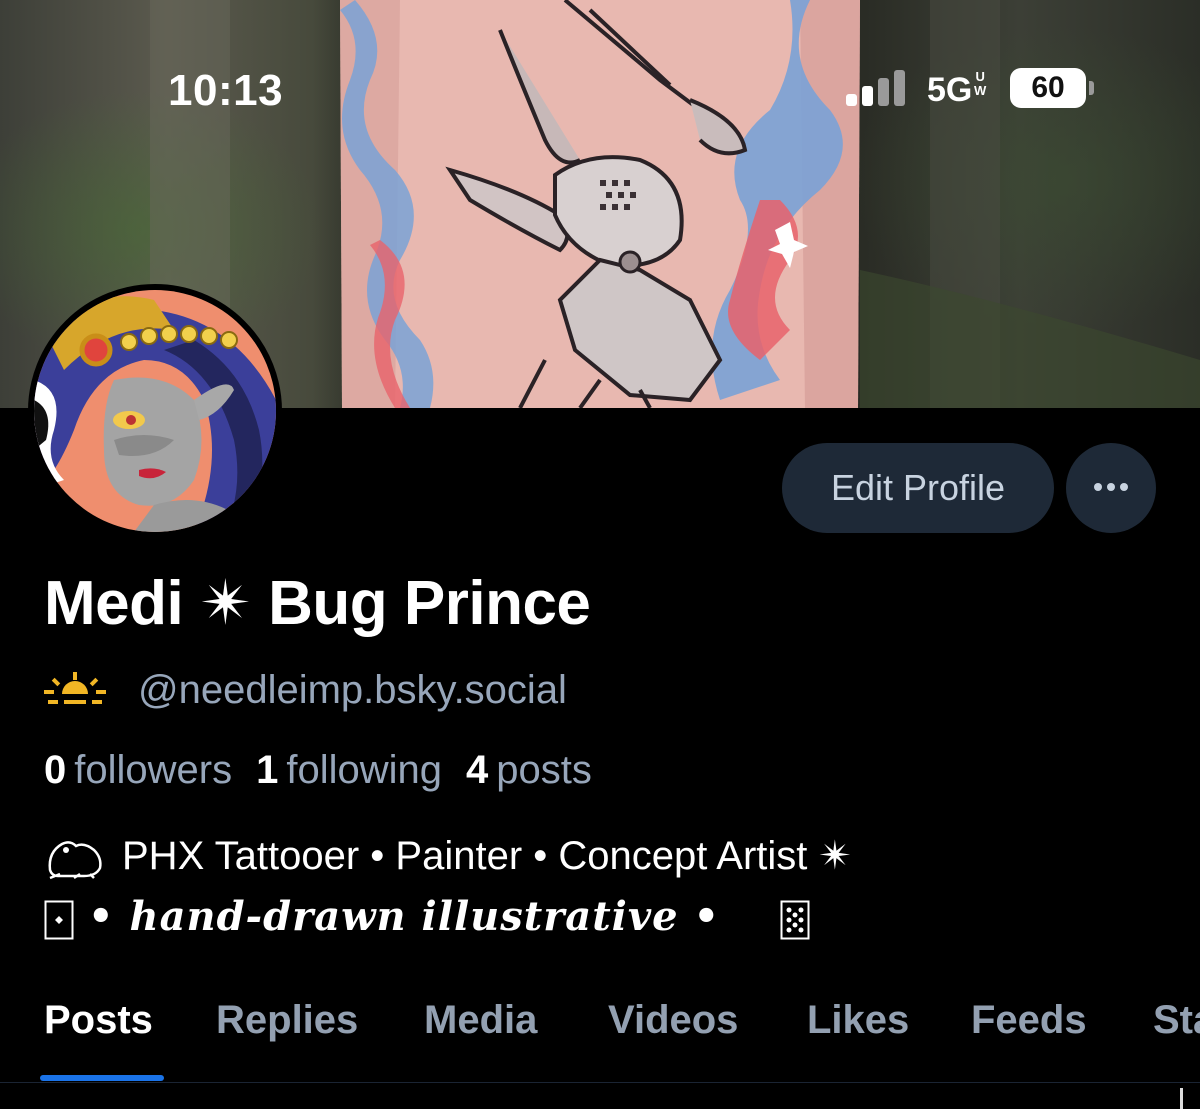  I want to click on tab-feeds: Feeds, so click(1029, 1020).